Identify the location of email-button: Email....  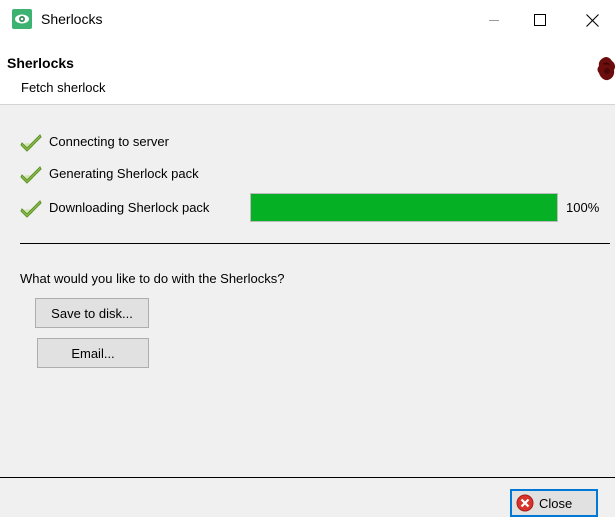
(93, 353).